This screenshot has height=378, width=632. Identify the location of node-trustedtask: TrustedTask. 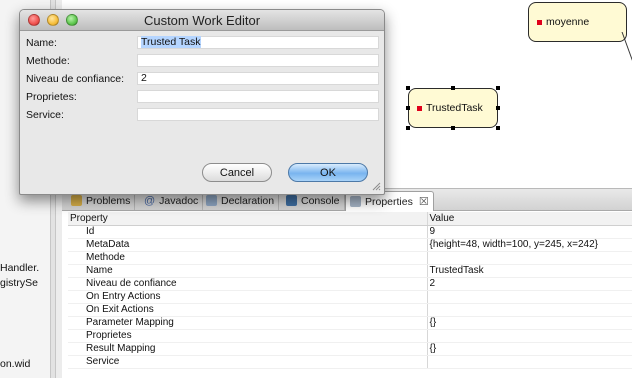
(453, 108).